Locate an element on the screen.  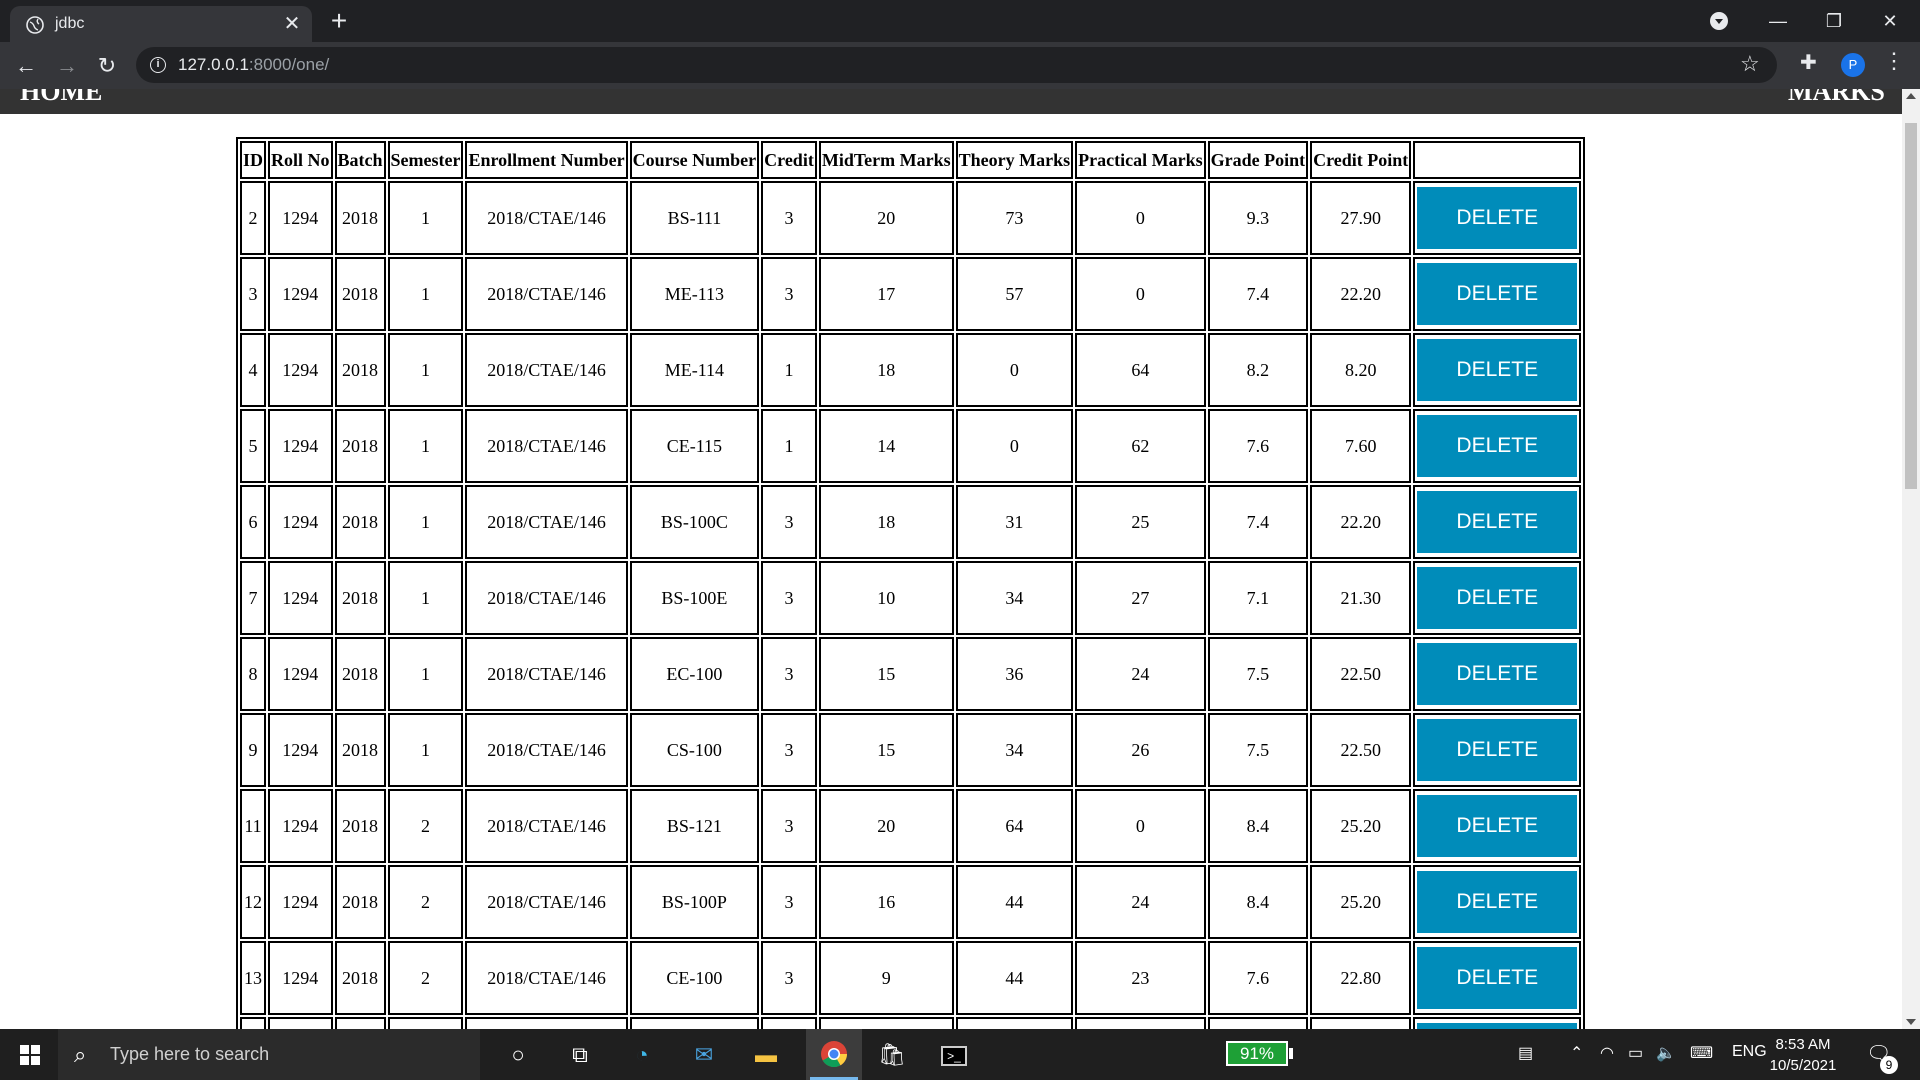
keyboard-icon: ⌨ is located at coordinates (1701, 1053).